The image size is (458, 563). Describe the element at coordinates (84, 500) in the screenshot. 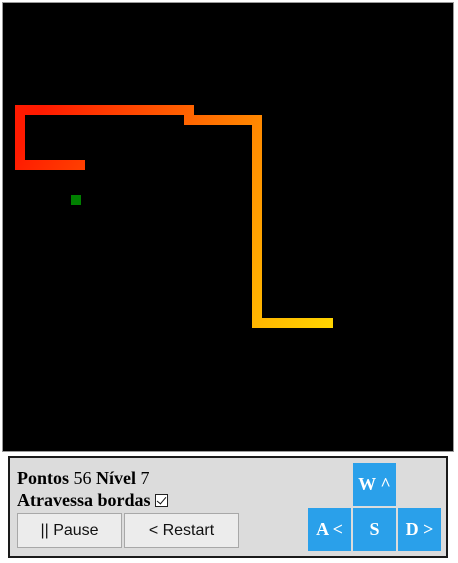

I see `wrap-label: Atravessa bordas` at that location.